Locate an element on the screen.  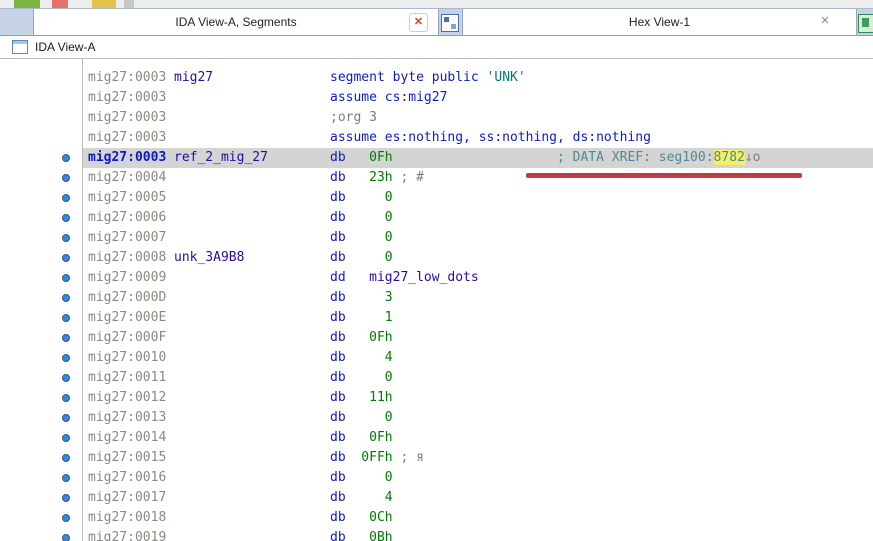
line-address: mig27:0005 is located at coordinates (127, 197).